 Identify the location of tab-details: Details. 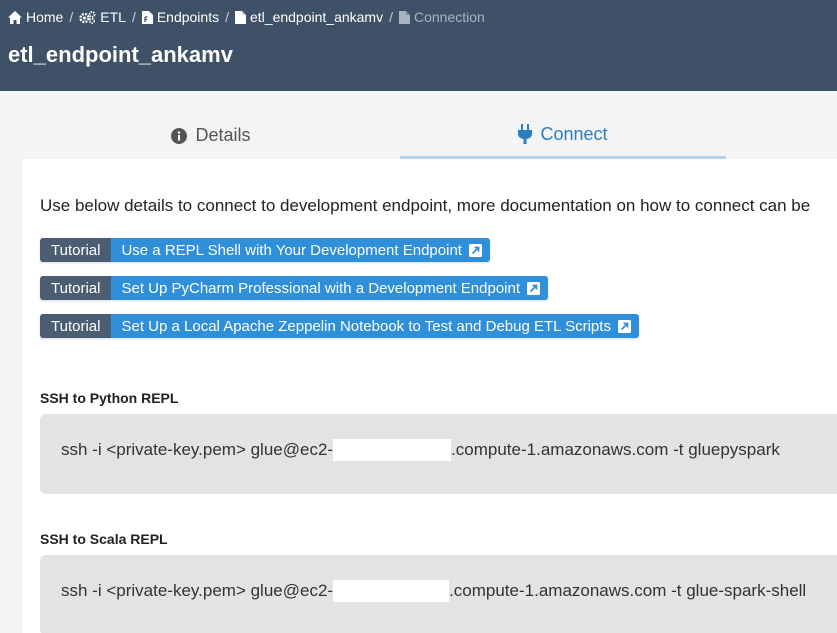
(211, 135).